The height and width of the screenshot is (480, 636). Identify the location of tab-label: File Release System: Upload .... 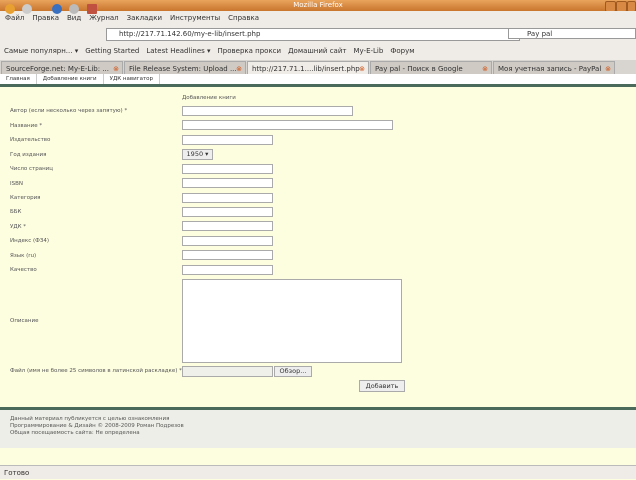
(183, 69).